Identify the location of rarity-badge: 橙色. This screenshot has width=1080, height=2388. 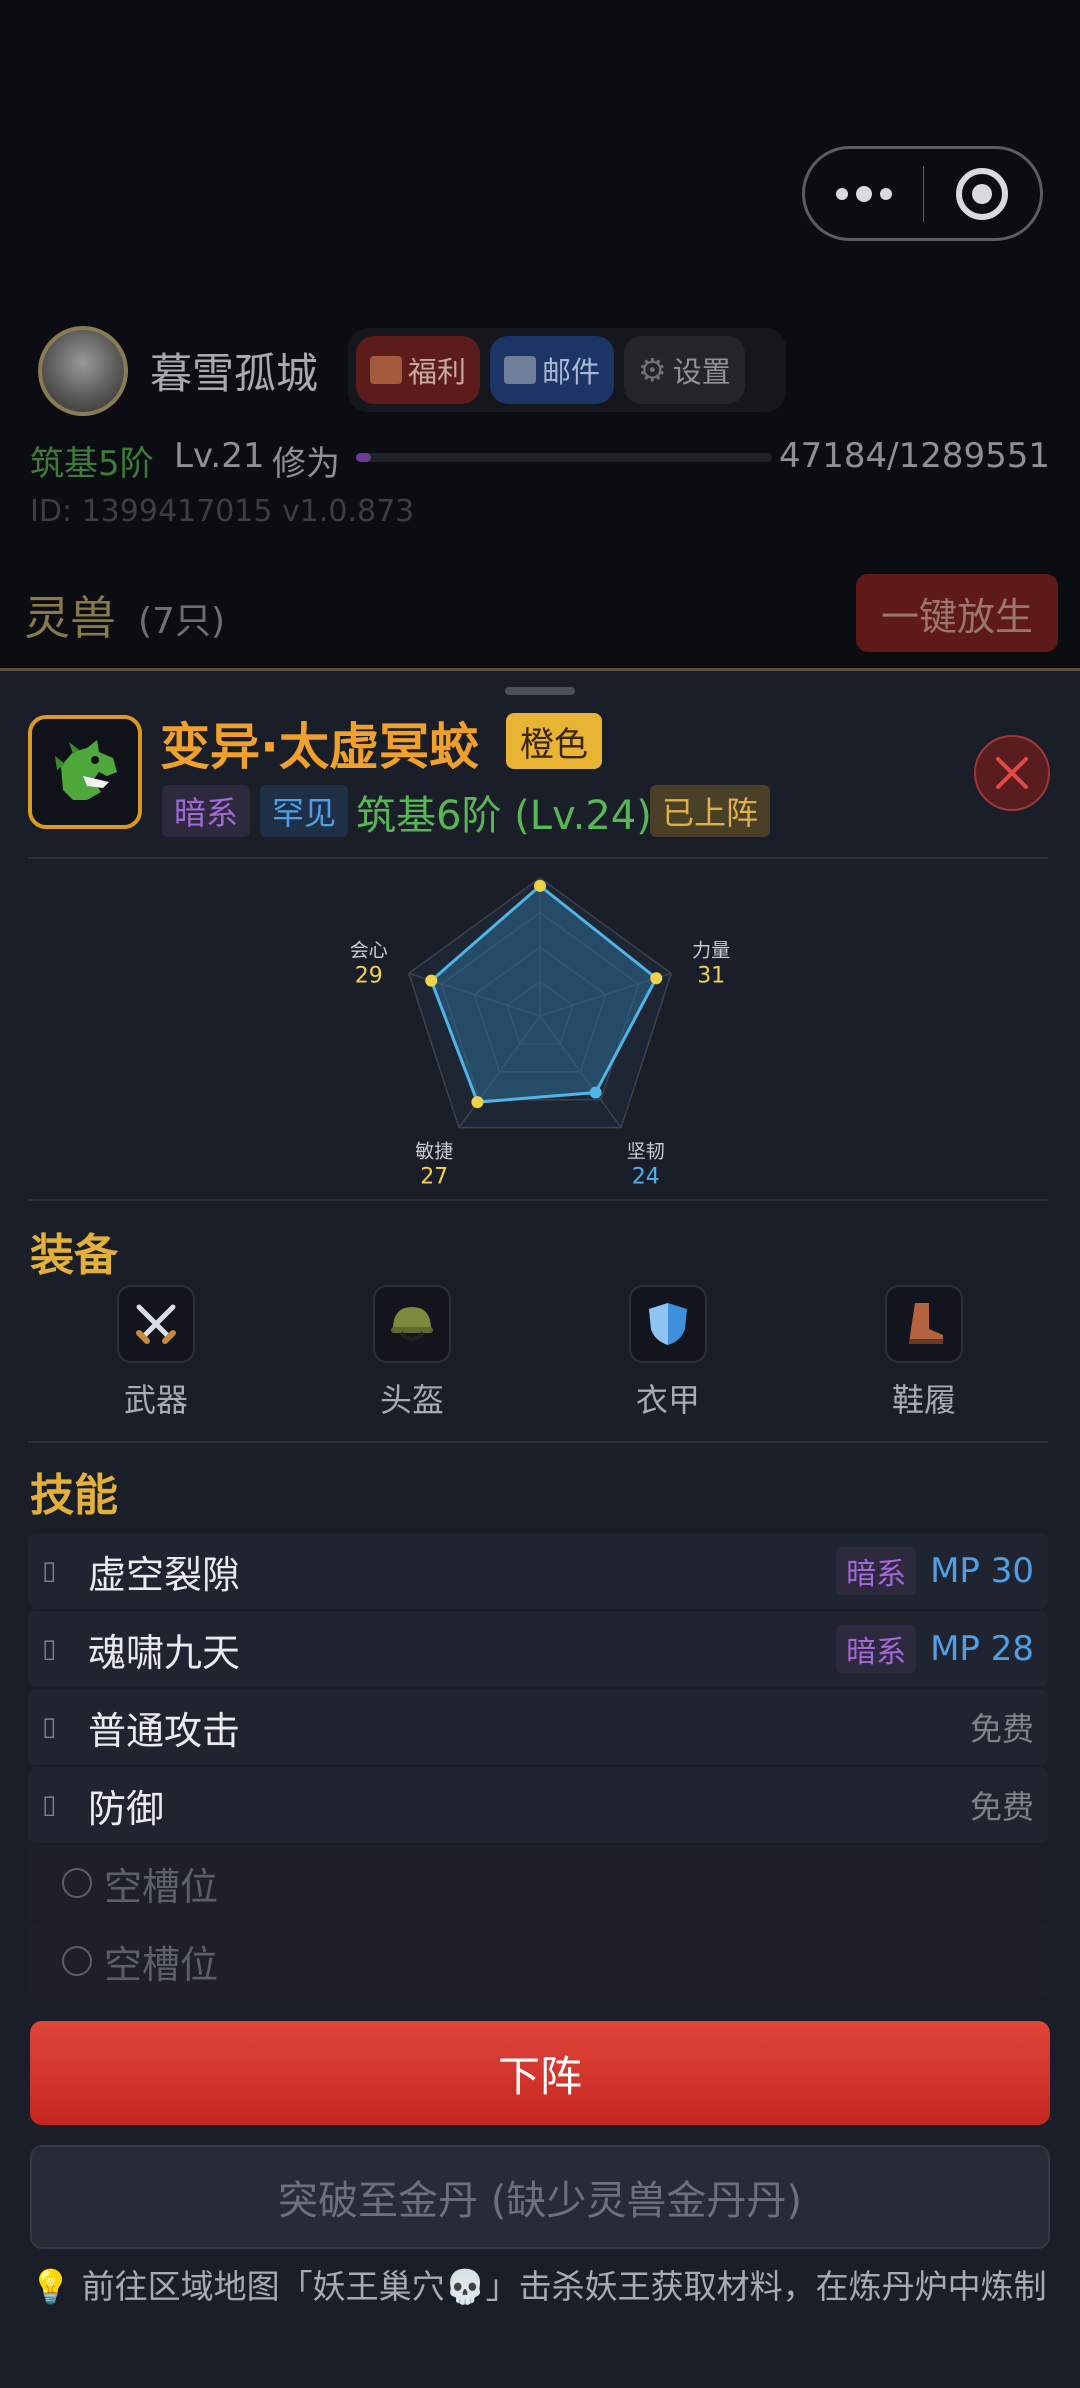
(554, 741).